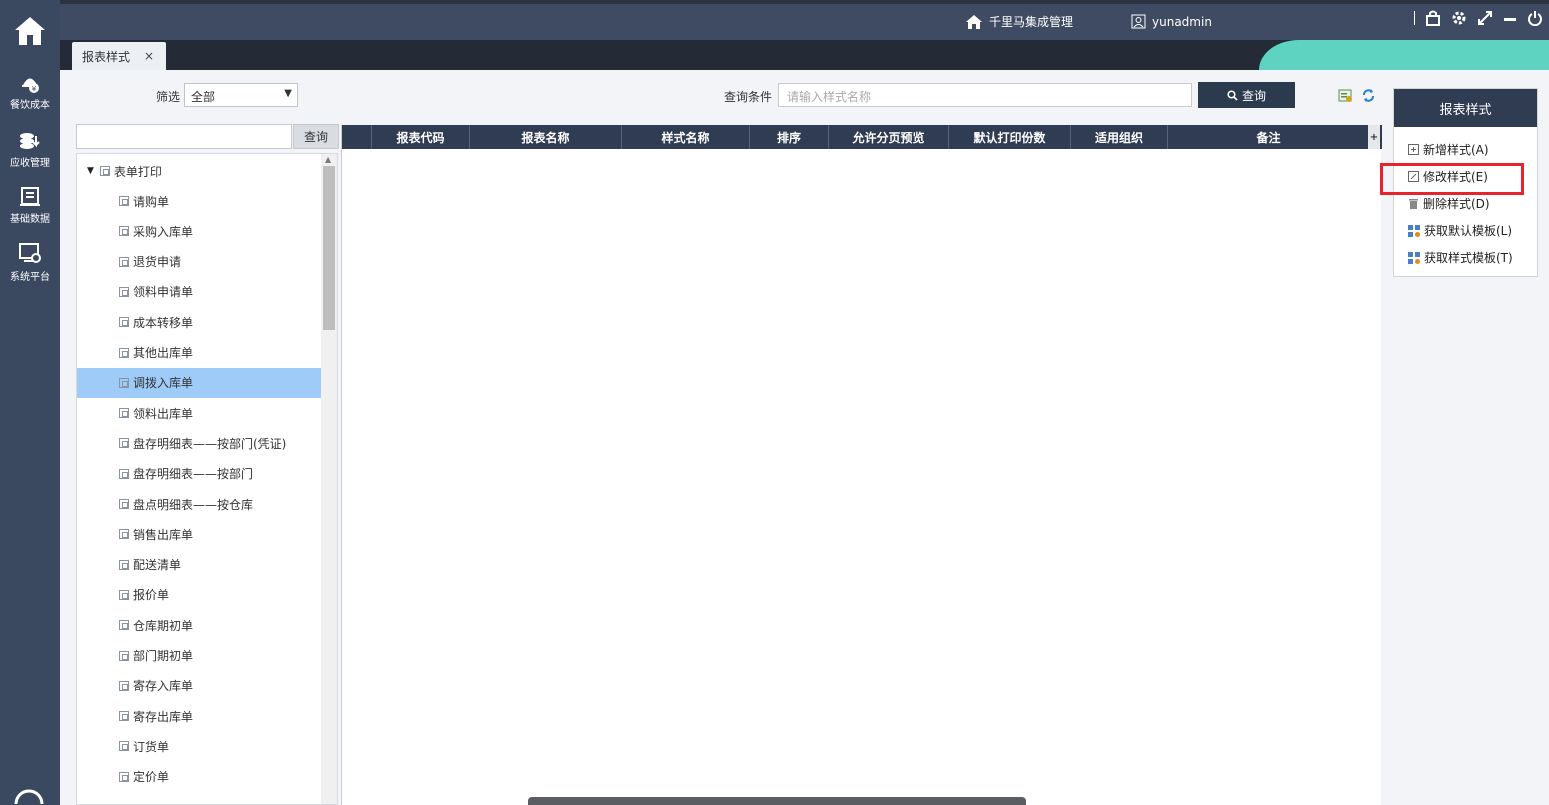 Image resolution: width=1549 pixels, height=805 pixels. Describe the element at coordinates (199, 534) in the screenshot. I see `tree-item: 销售出库单` at that location.